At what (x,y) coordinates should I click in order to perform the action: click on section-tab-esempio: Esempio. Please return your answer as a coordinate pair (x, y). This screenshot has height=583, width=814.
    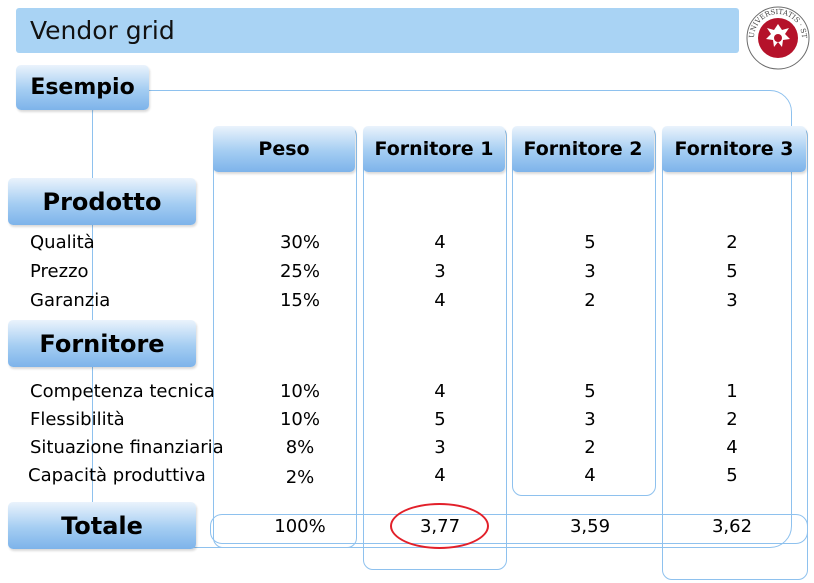
    Looking at the image, I should click on (82, 87).